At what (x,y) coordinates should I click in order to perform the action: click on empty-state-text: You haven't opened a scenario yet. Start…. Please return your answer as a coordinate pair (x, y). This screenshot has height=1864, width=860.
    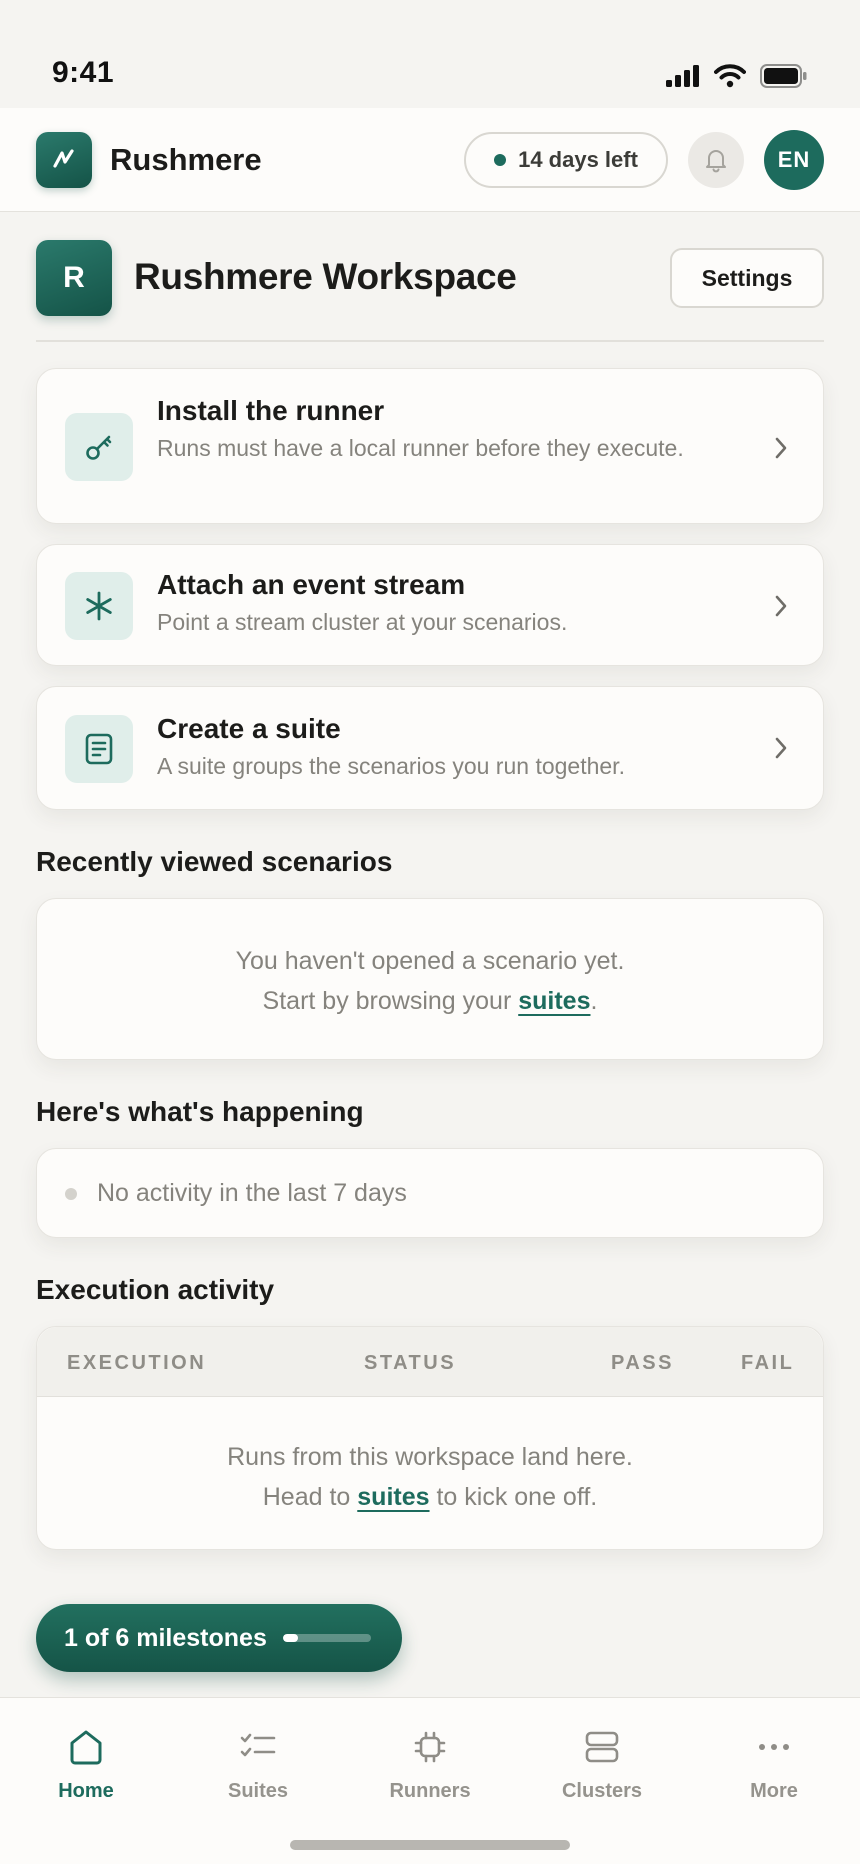
    Looking at the image, I should click on (430, 981).